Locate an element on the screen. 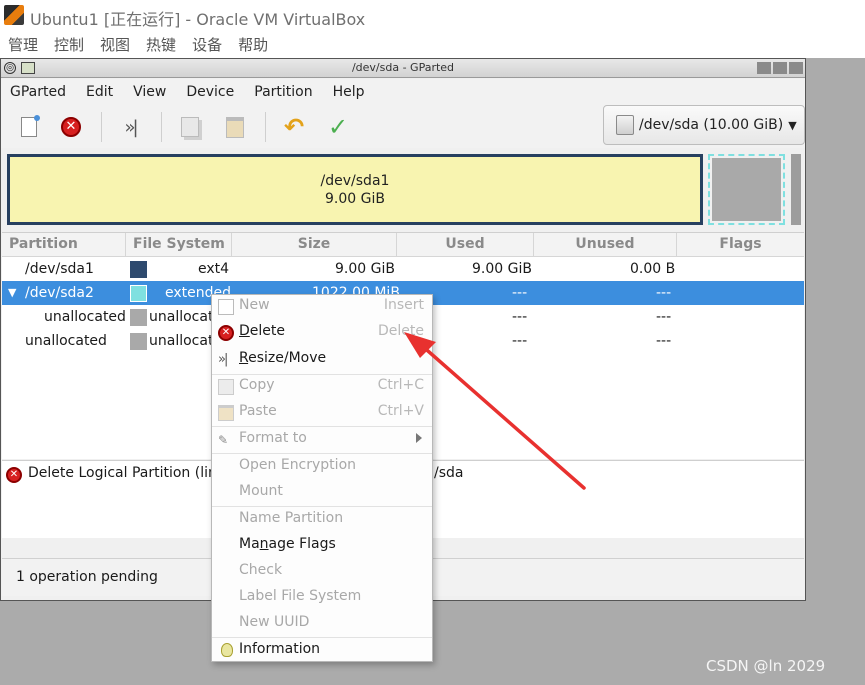 The width and height of the screenshot is (865, 685). menu-item-label: Label File System is located at coordinates (300, 596).